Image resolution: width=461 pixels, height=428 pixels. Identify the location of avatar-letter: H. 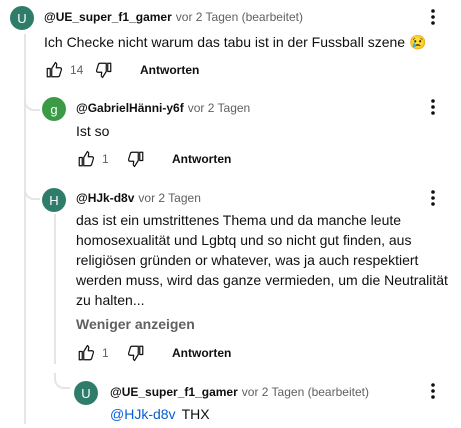
(54, 200).